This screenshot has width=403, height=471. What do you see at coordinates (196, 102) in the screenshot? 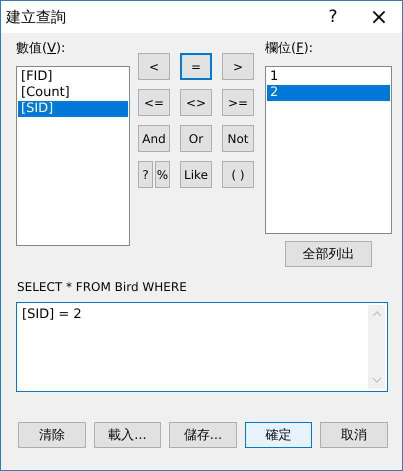
I see `operator-button: <>` at bounding box center [196, 102].